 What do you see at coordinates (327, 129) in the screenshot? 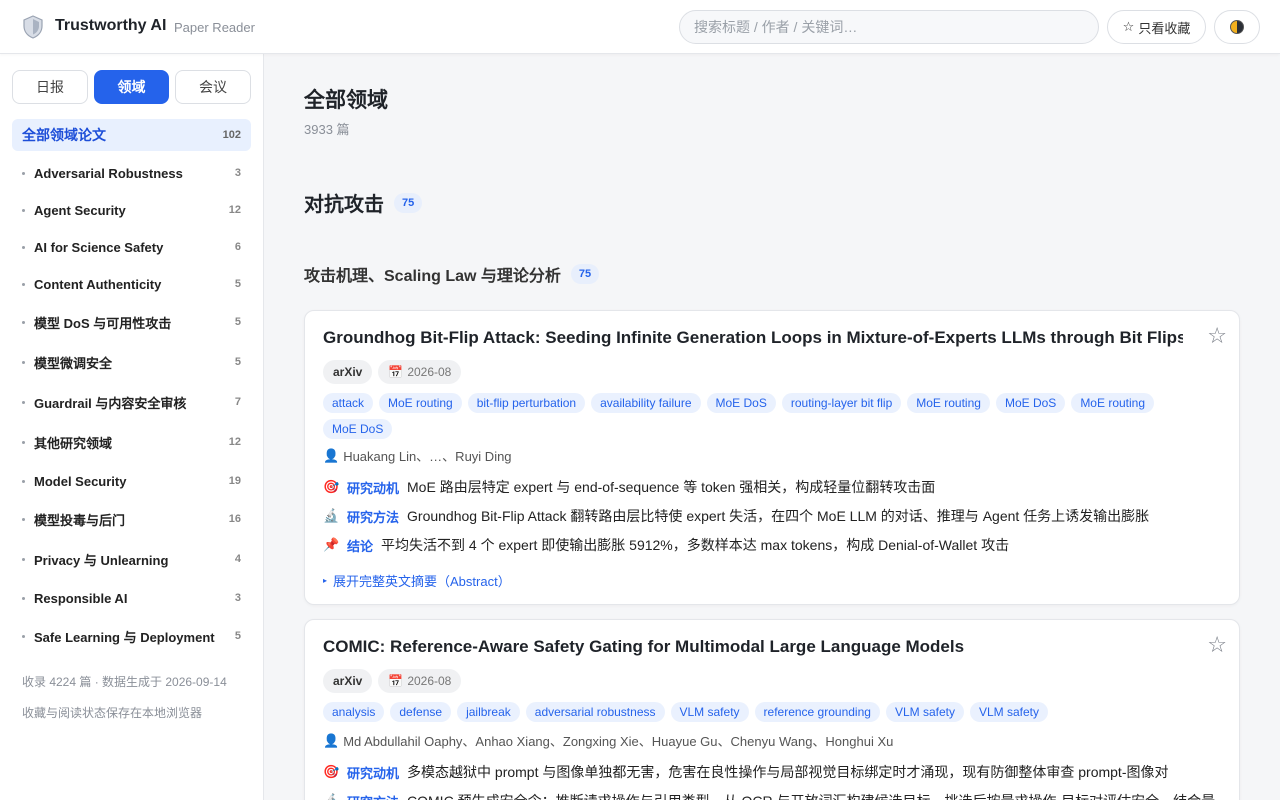
I see `page-count: 3933 篇` at bounding box center [327, 129].